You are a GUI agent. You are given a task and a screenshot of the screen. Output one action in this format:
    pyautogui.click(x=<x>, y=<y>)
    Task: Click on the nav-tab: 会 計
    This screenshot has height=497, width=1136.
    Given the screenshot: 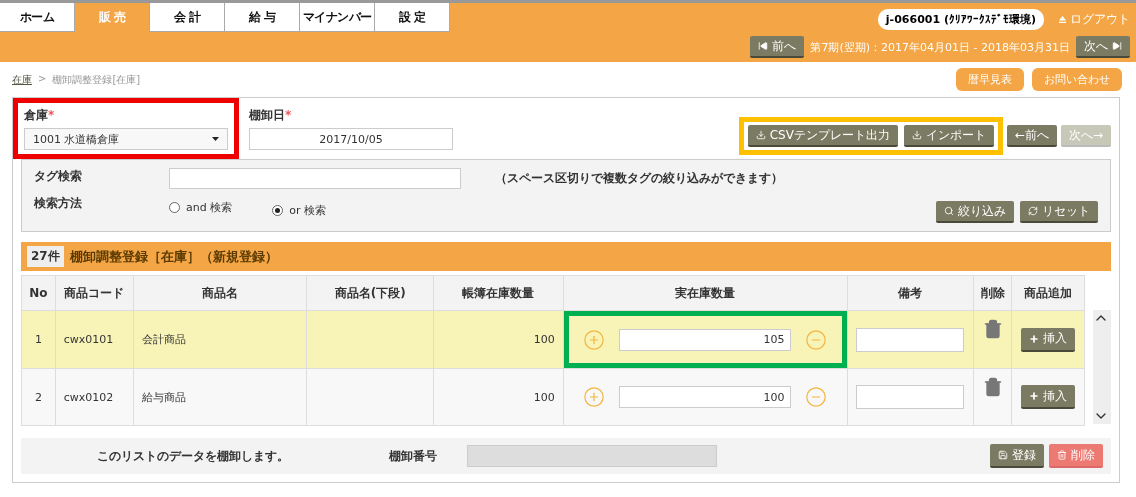 What is the action you would take?
    pyautogui.click(x=187, y=17)
    